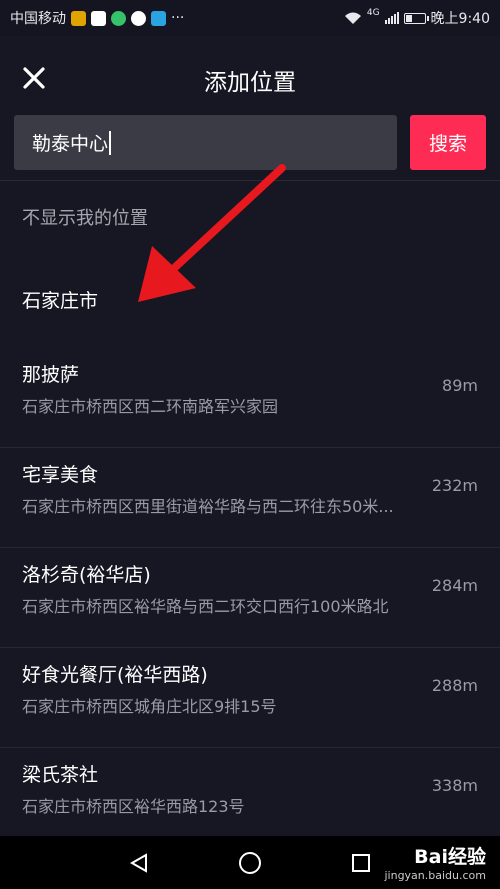  Describe the element at coordinates (205, 142) in the screenshot. I see `search-input: 勒泰中心` at that location.